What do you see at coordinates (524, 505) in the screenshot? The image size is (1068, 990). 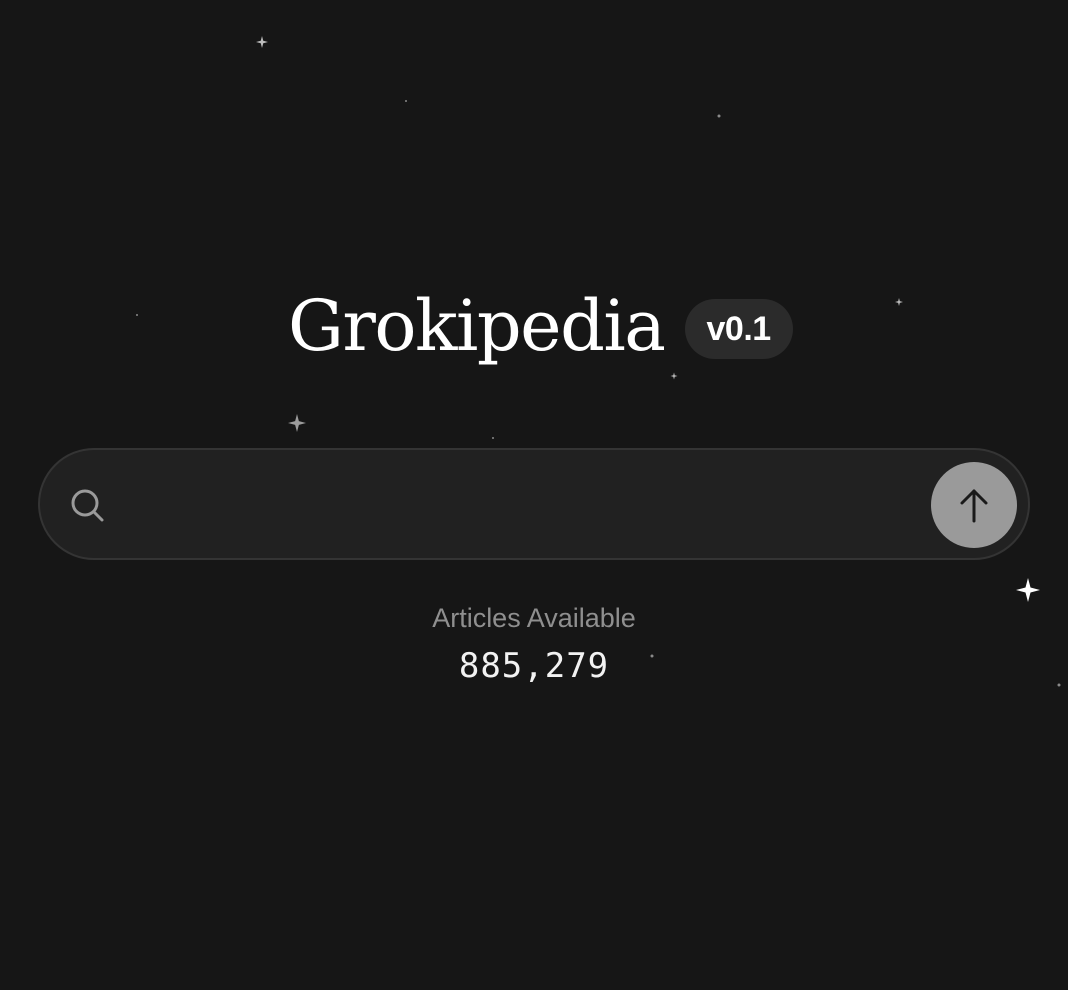 I see `search-input` at bounding box center [524, 505].